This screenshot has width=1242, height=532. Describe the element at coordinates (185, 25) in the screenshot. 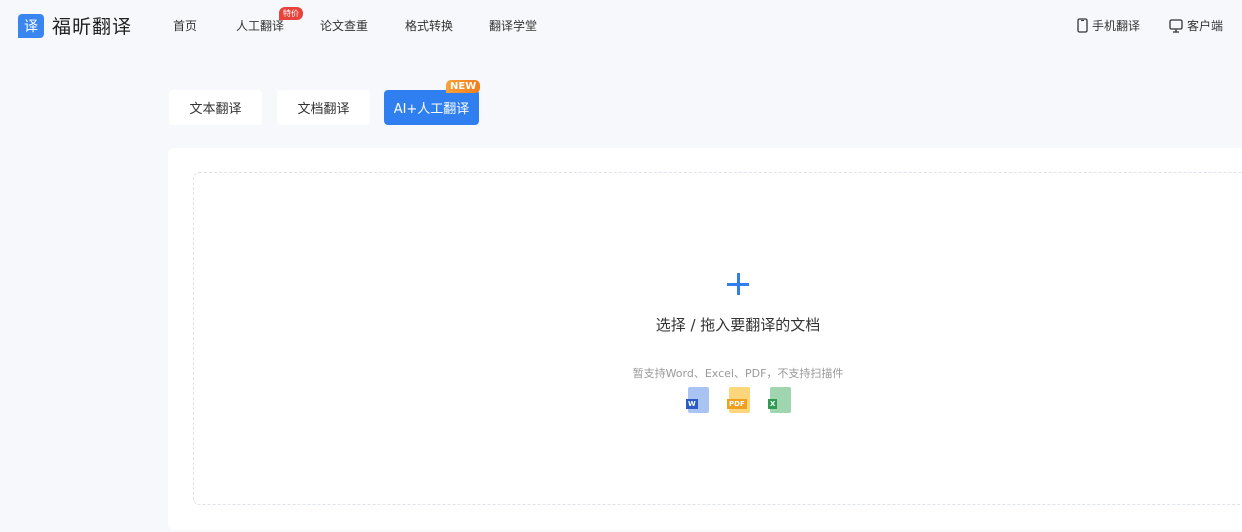

I see `nav-home: 首页` at that location.